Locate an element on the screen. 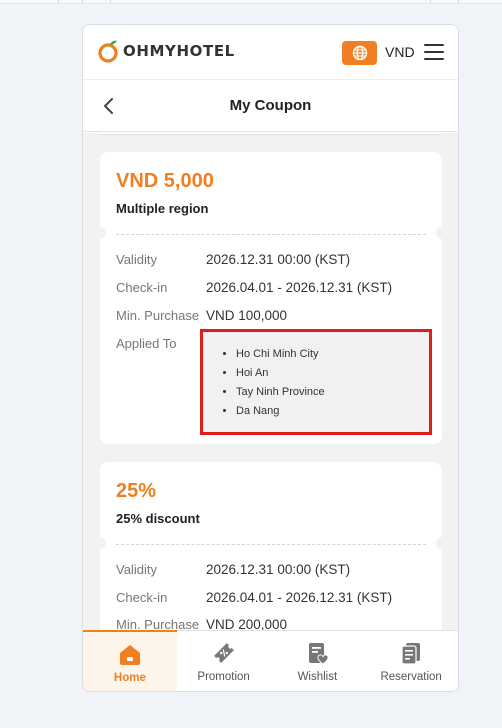  nav-promotion: Promotion is located at coordinates (224, 661).